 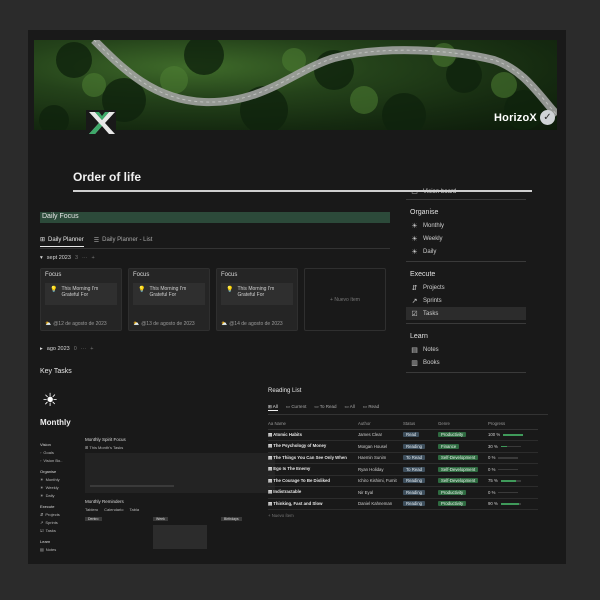 What do you see at coordinates (423, 274) in the screenshot?
I see `sidebar-heading: Execute` at bounding box center [423, 274].